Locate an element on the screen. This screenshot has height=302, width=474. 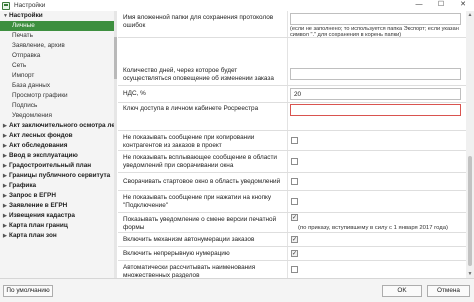
sidebar-item-label: Акт лесных фондов is located at coordinates (41, 135).